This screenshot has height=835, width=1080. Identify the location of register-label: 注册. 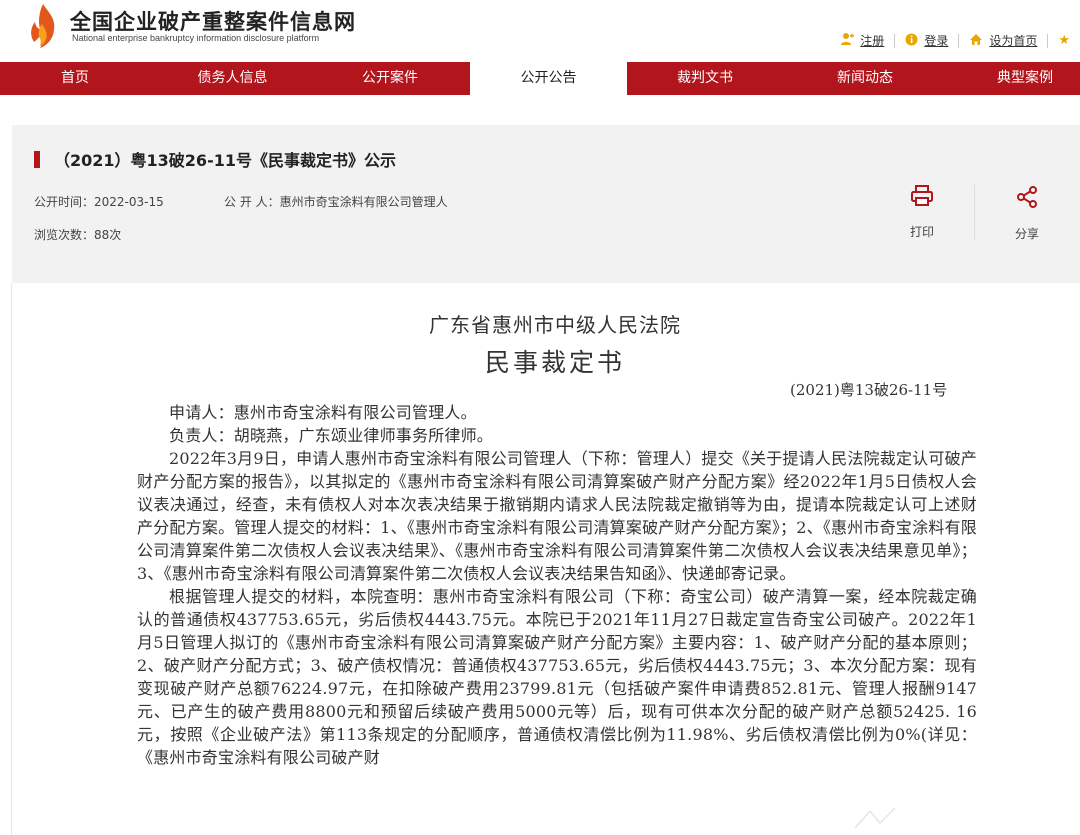
(872, 41).